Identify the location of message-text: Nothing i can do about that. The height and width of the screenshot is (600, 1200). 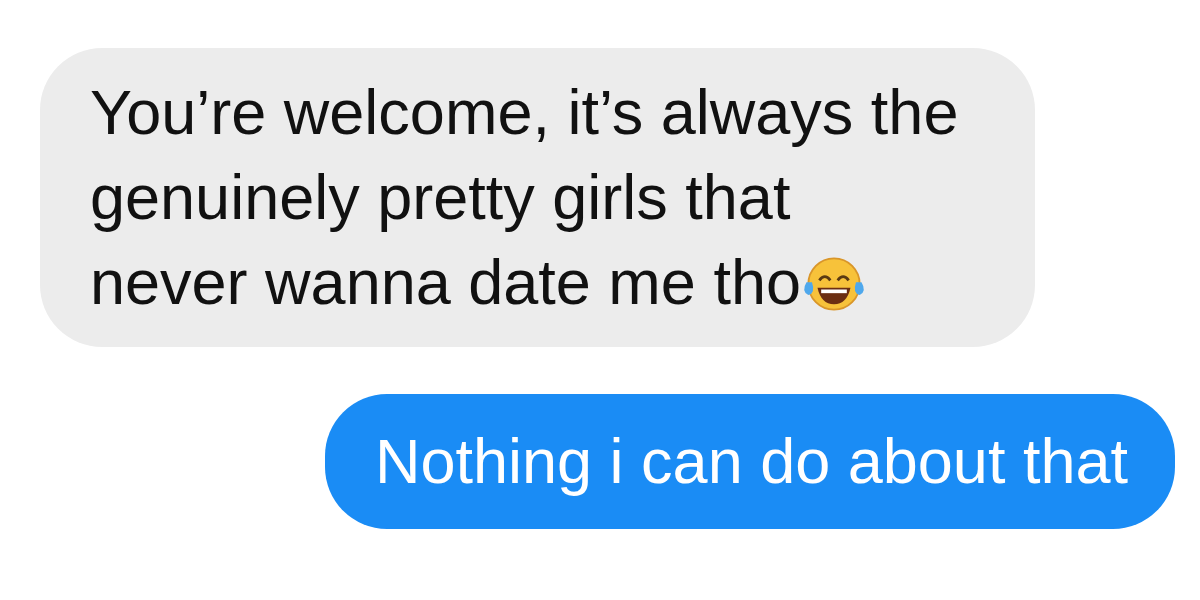
(751, 461).